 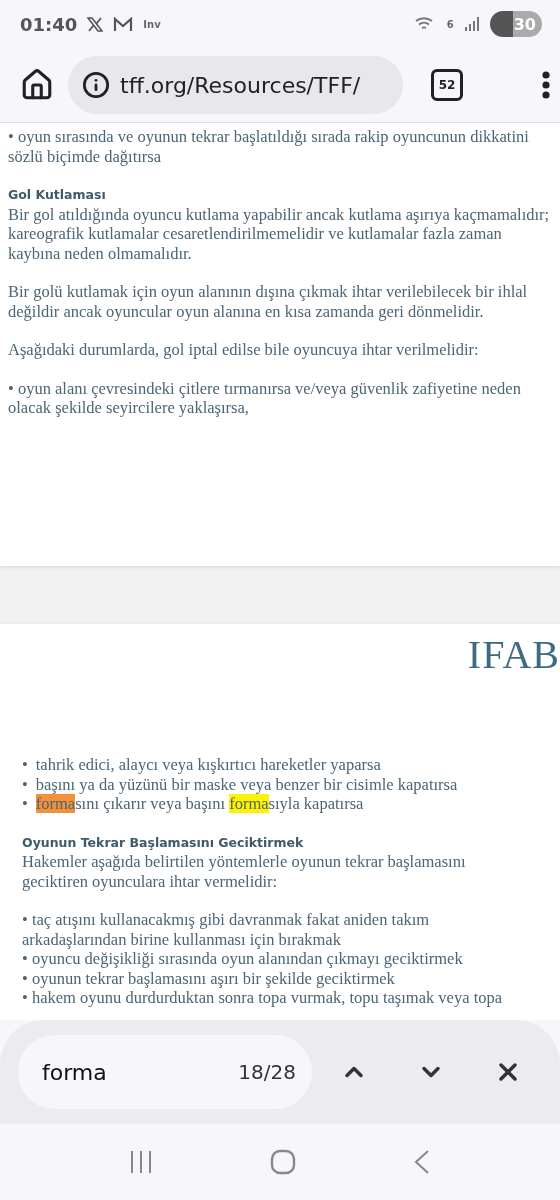 What do you see at coordinates (123, 24) in the screenshot?
I see `mail-icon` at bounding box center [123, 24].